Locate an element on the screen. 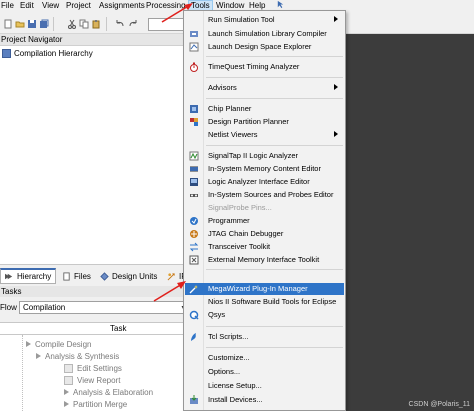 This screenshot has width=474, height=411. menu-processing: Processing is located at coordinates (166, 6).